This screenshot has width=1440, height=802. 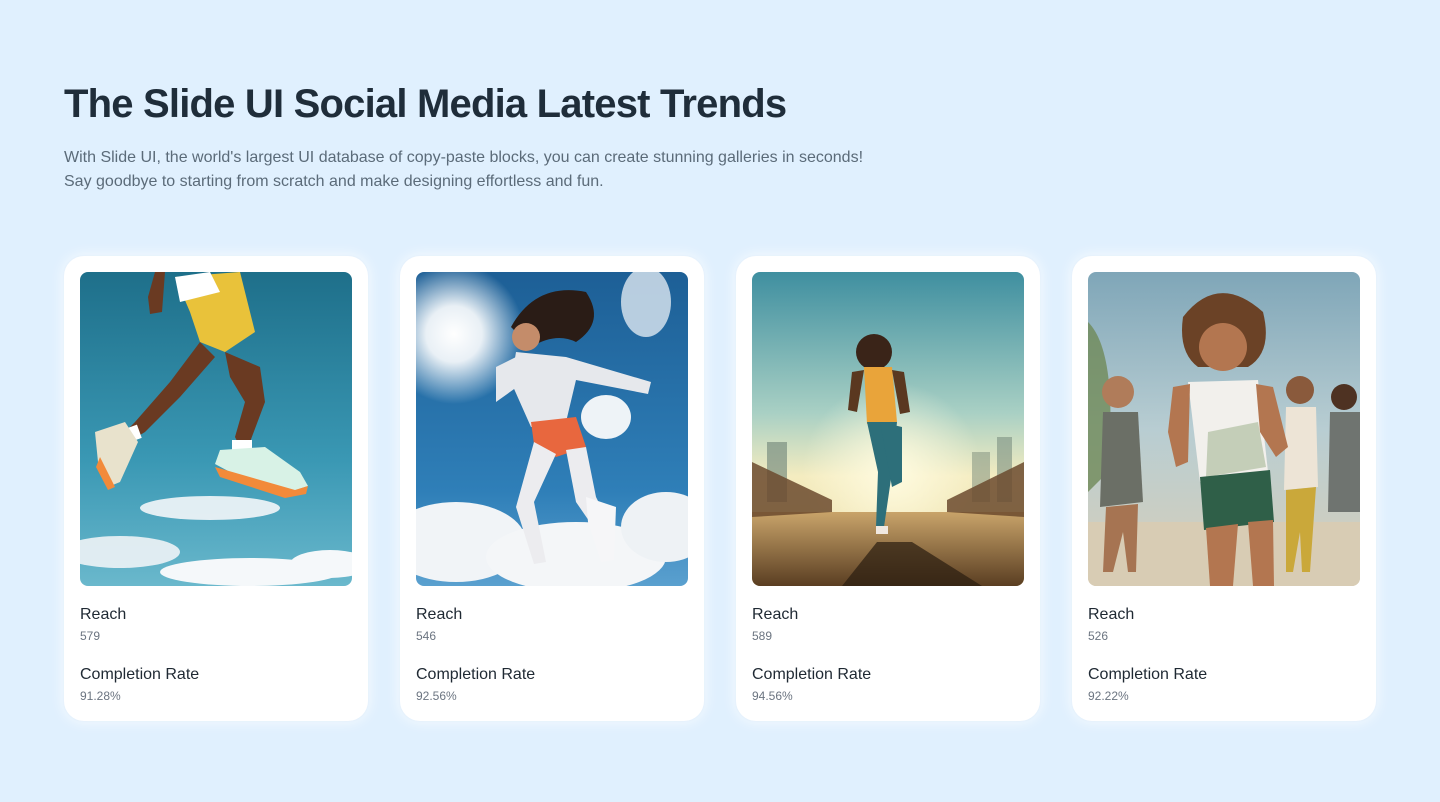 I want to click on woman-running-bridge-photo, so click(x=888, y=429).